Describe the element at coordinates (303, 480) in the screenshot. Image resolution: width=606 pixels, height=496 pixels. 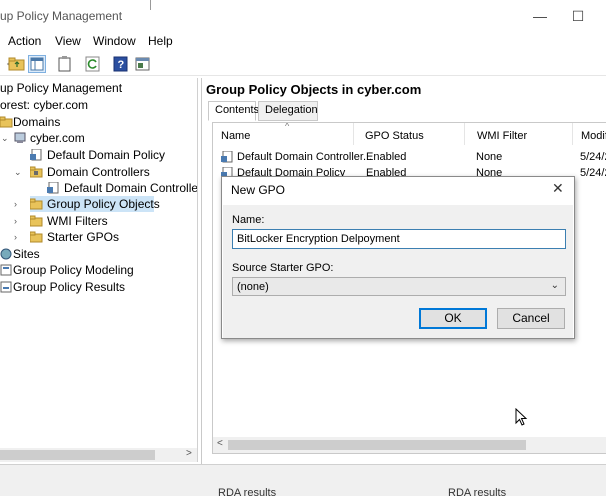
I see `status-bar: RDA results RDA results` at that location.